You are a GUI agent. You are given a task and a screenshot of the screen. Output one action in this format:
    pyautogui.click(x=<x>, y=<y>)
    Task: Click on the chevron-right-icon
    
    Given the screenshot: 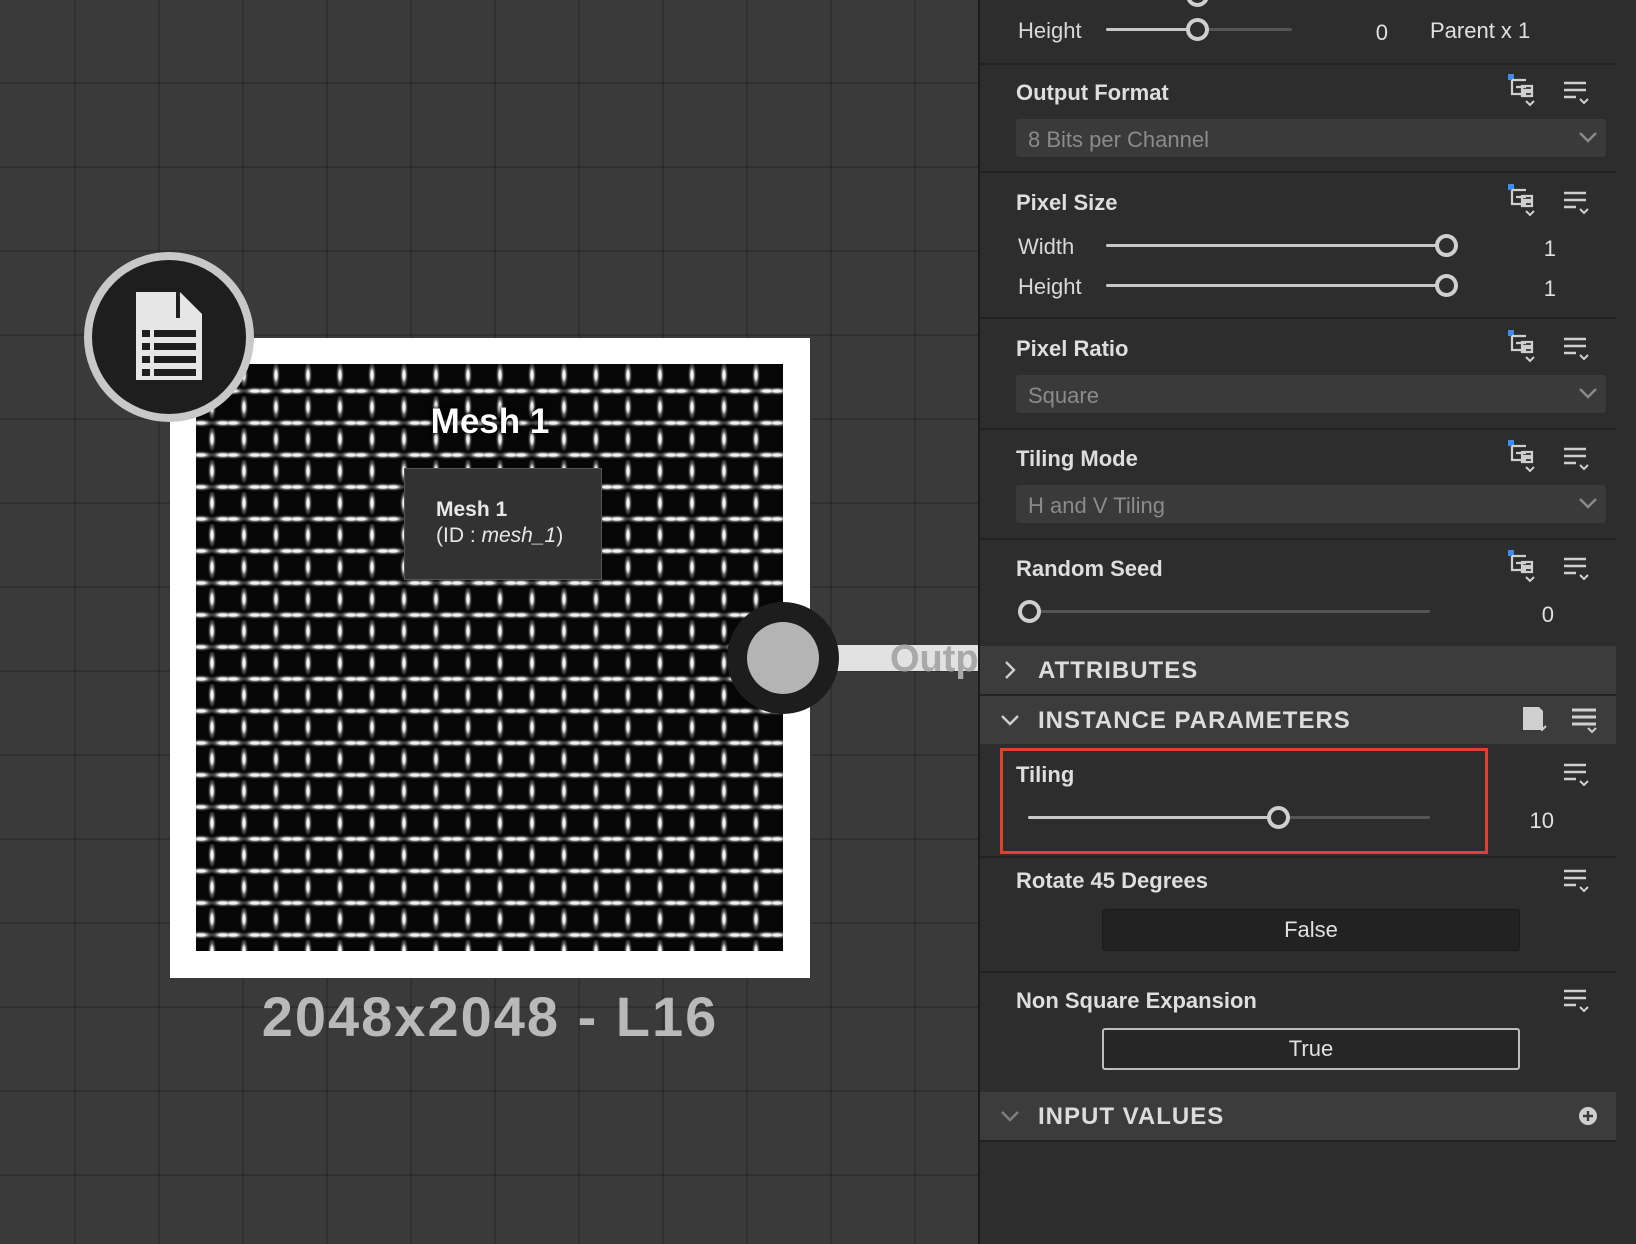 What is the action you would take?
    pyautogui.click(x=1010, y=670)
    